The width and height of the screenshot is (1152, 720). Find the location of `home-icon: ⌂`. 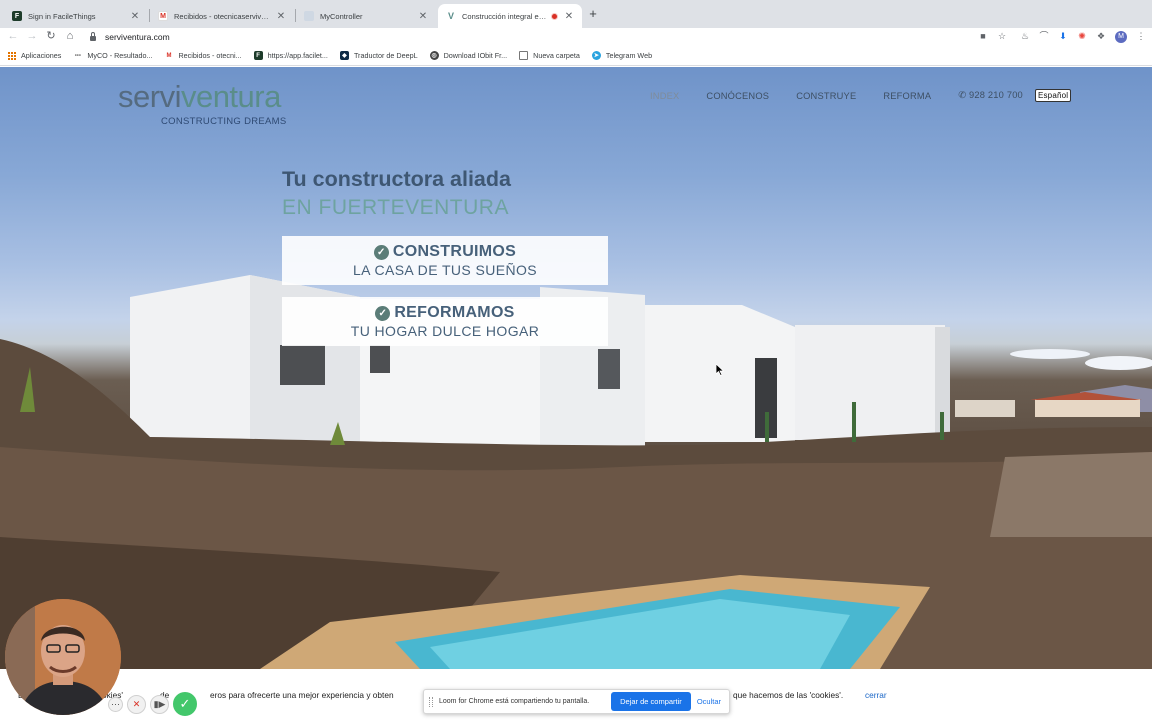

home-icon: ⌂ is located at coordinates (70, 36).